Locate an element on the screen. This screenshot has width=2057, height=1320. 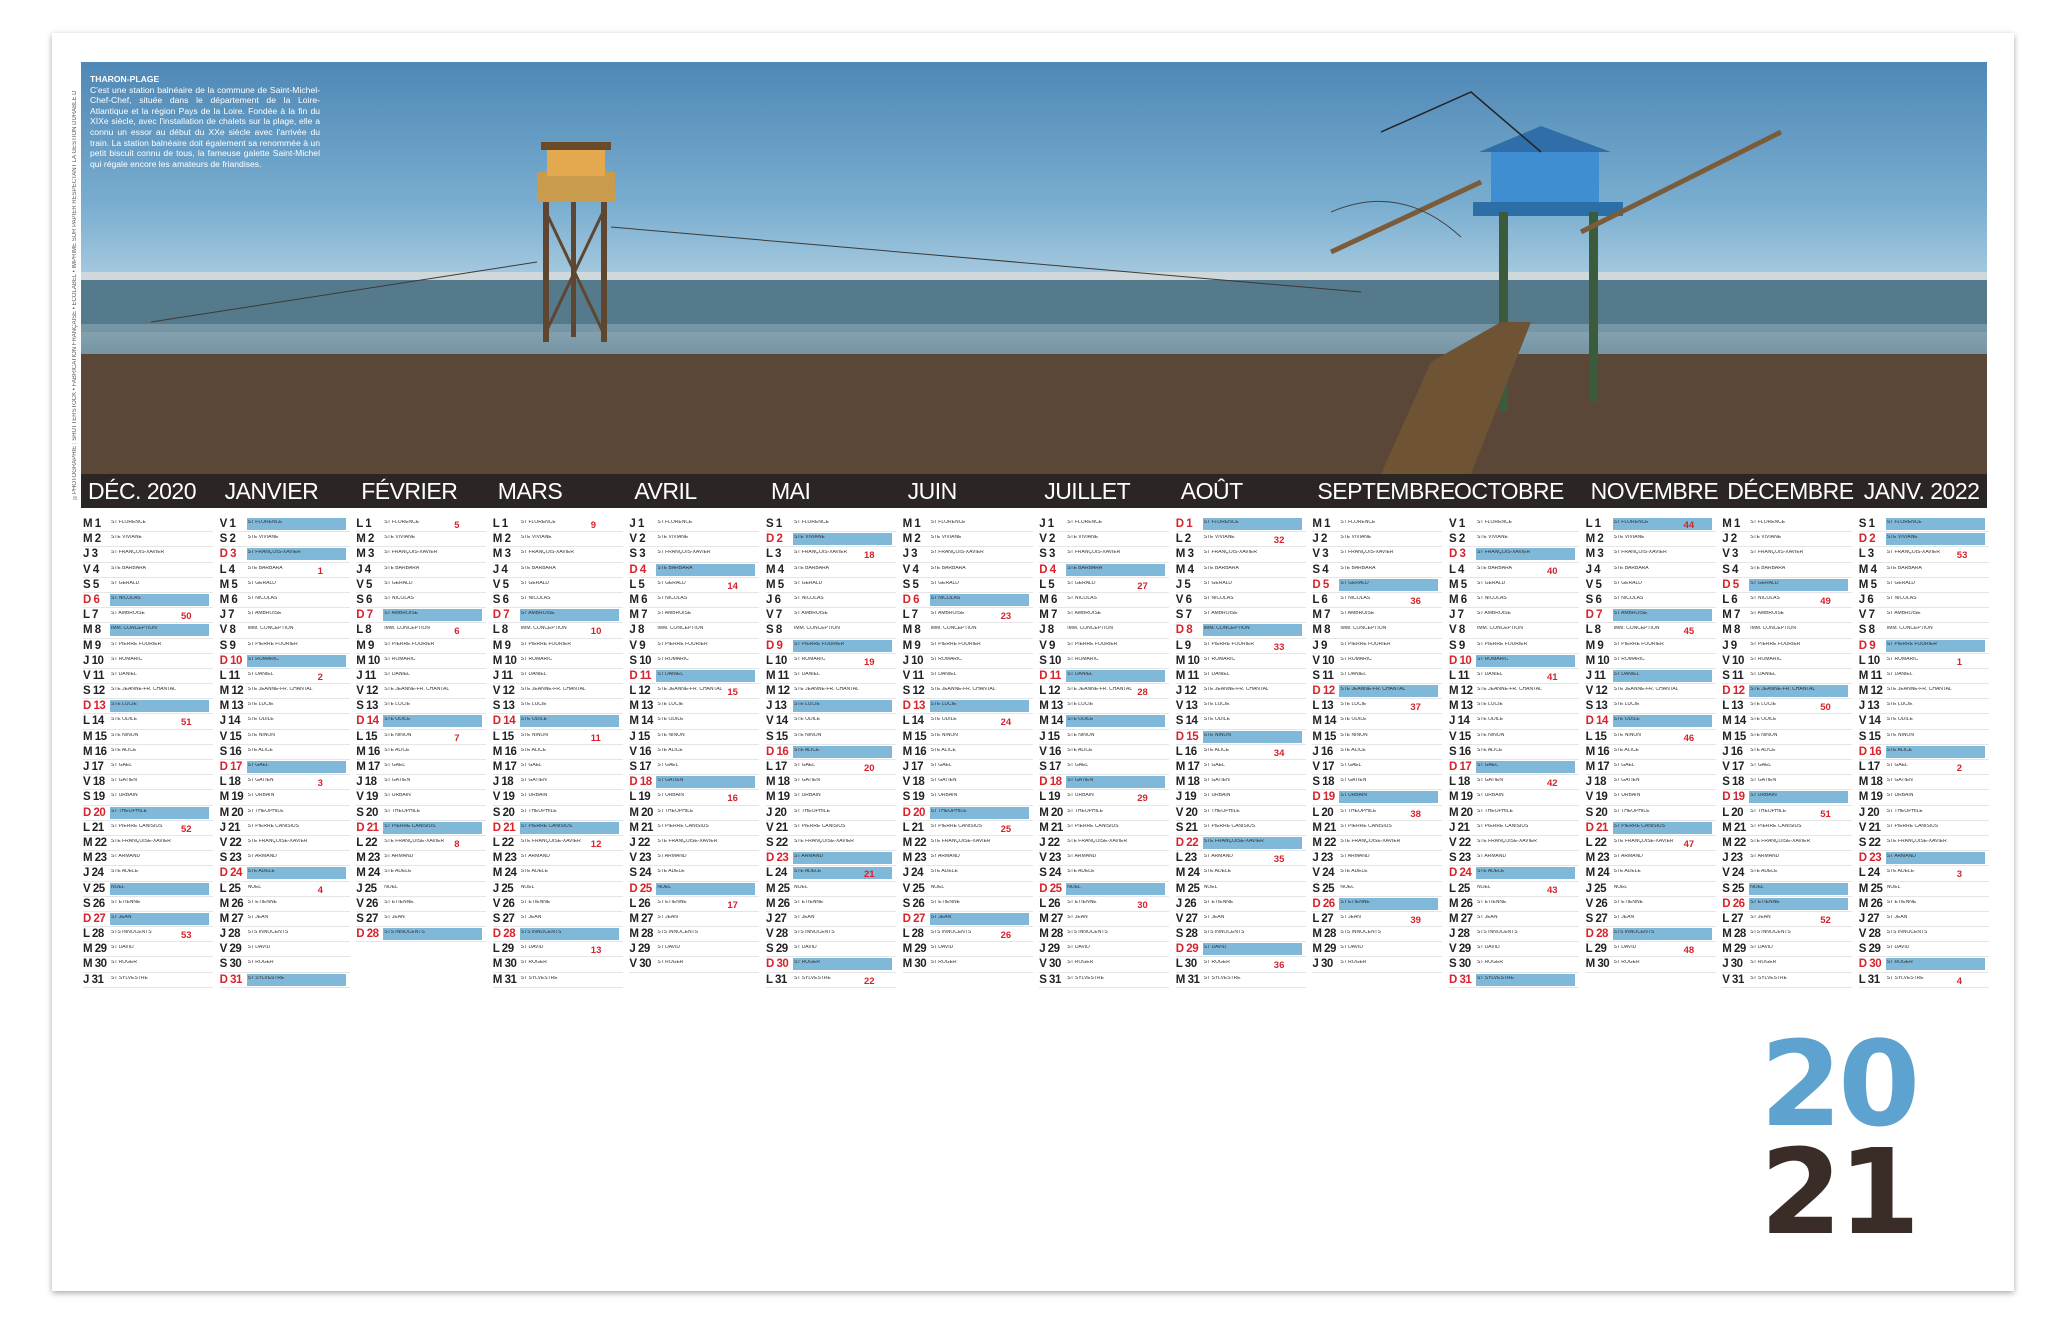
month-label: NOVEMBRE is located at coordinates (1654, 491).